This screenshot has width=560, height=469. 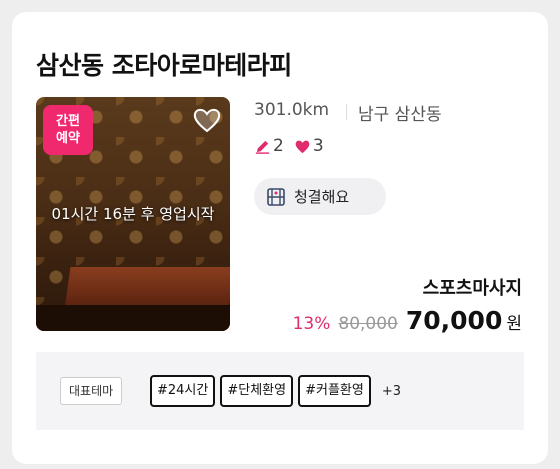 What do you see at coordinates (276, 196) in the screenshot?
I see `clean-icon` at bounding box center [276, 196].